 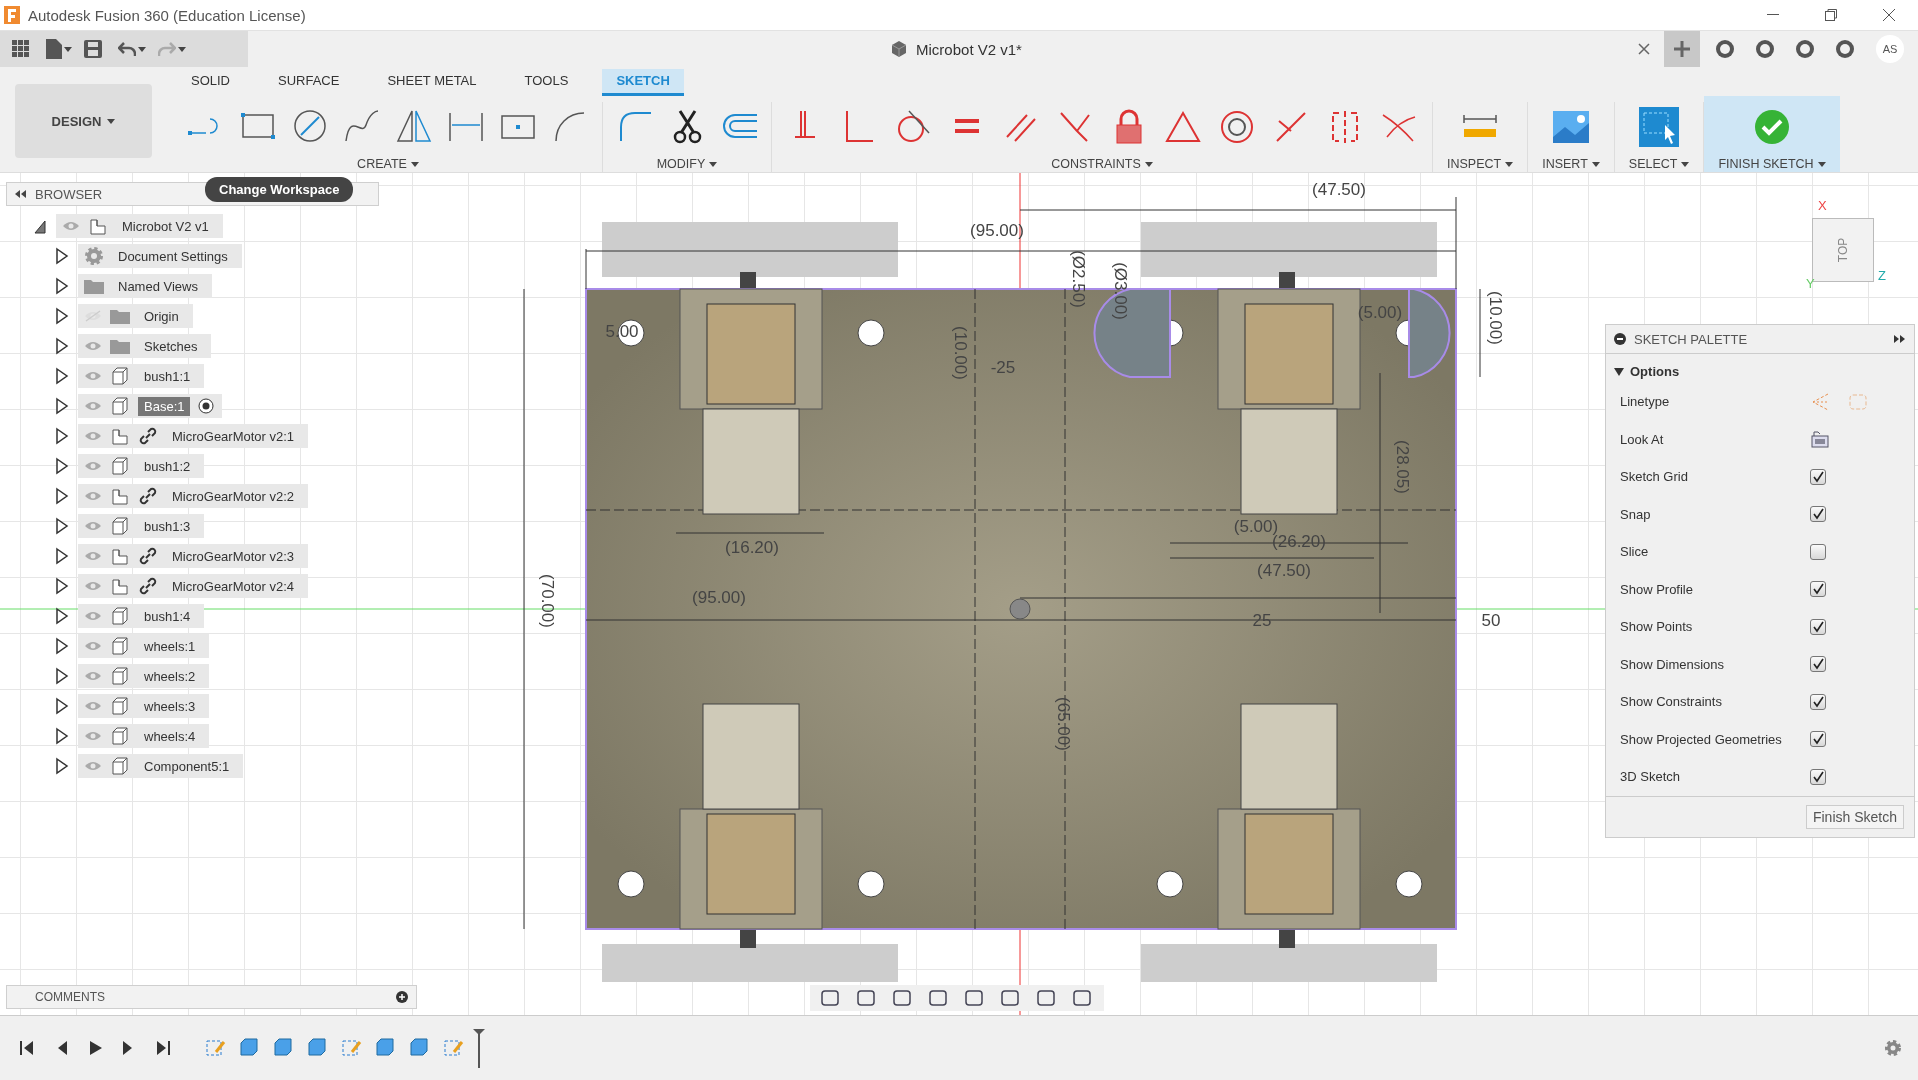 I want to click on tree-item: Component5:1, so click(x=161, y=766).